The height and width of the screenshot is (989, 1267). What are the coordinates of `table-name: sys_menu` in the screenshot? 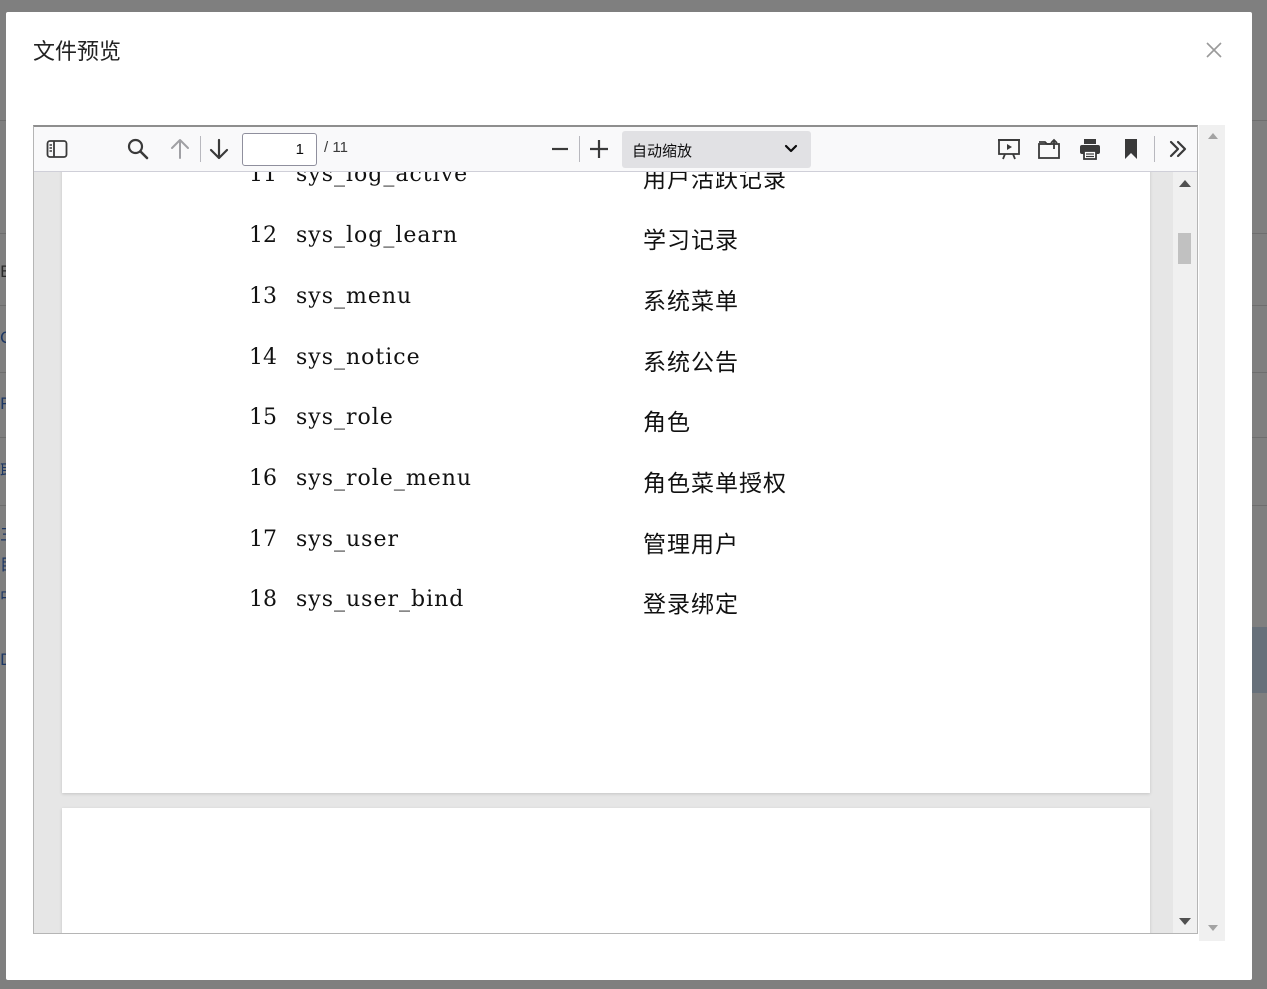 It's located at (354, 296).